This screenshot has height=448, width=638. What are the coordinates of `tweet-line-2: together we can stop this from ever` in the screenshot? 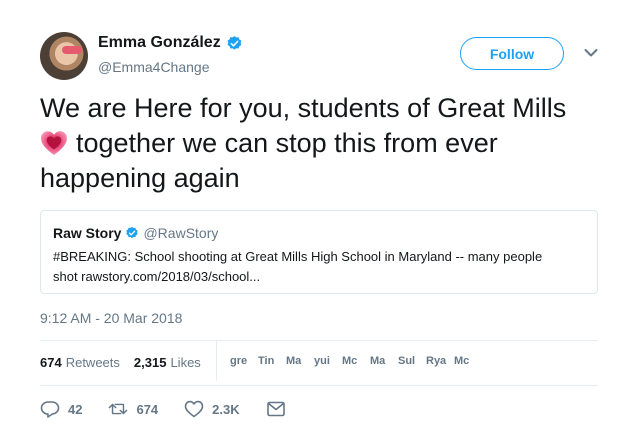 It's located at (330, 143).